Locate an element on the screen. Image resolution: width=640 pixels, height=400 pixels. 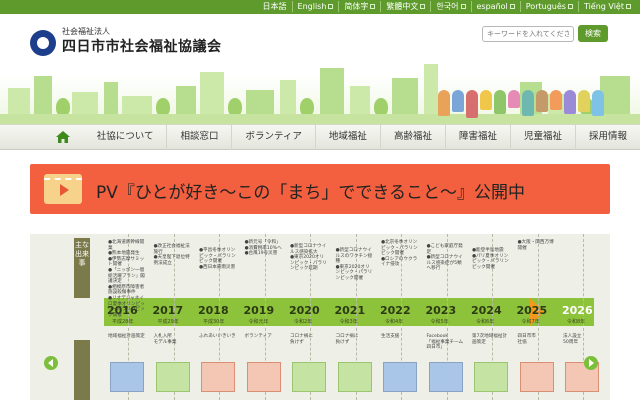
year-label: 2024 is located at coordinates (486, 310).